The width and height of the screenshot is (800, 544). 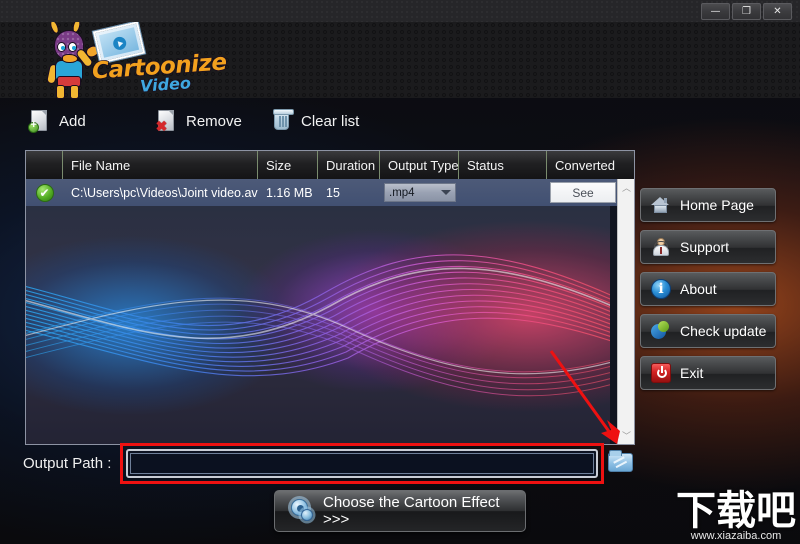 I want to click on row-status-icon-cell, so click(x=44, y=192).